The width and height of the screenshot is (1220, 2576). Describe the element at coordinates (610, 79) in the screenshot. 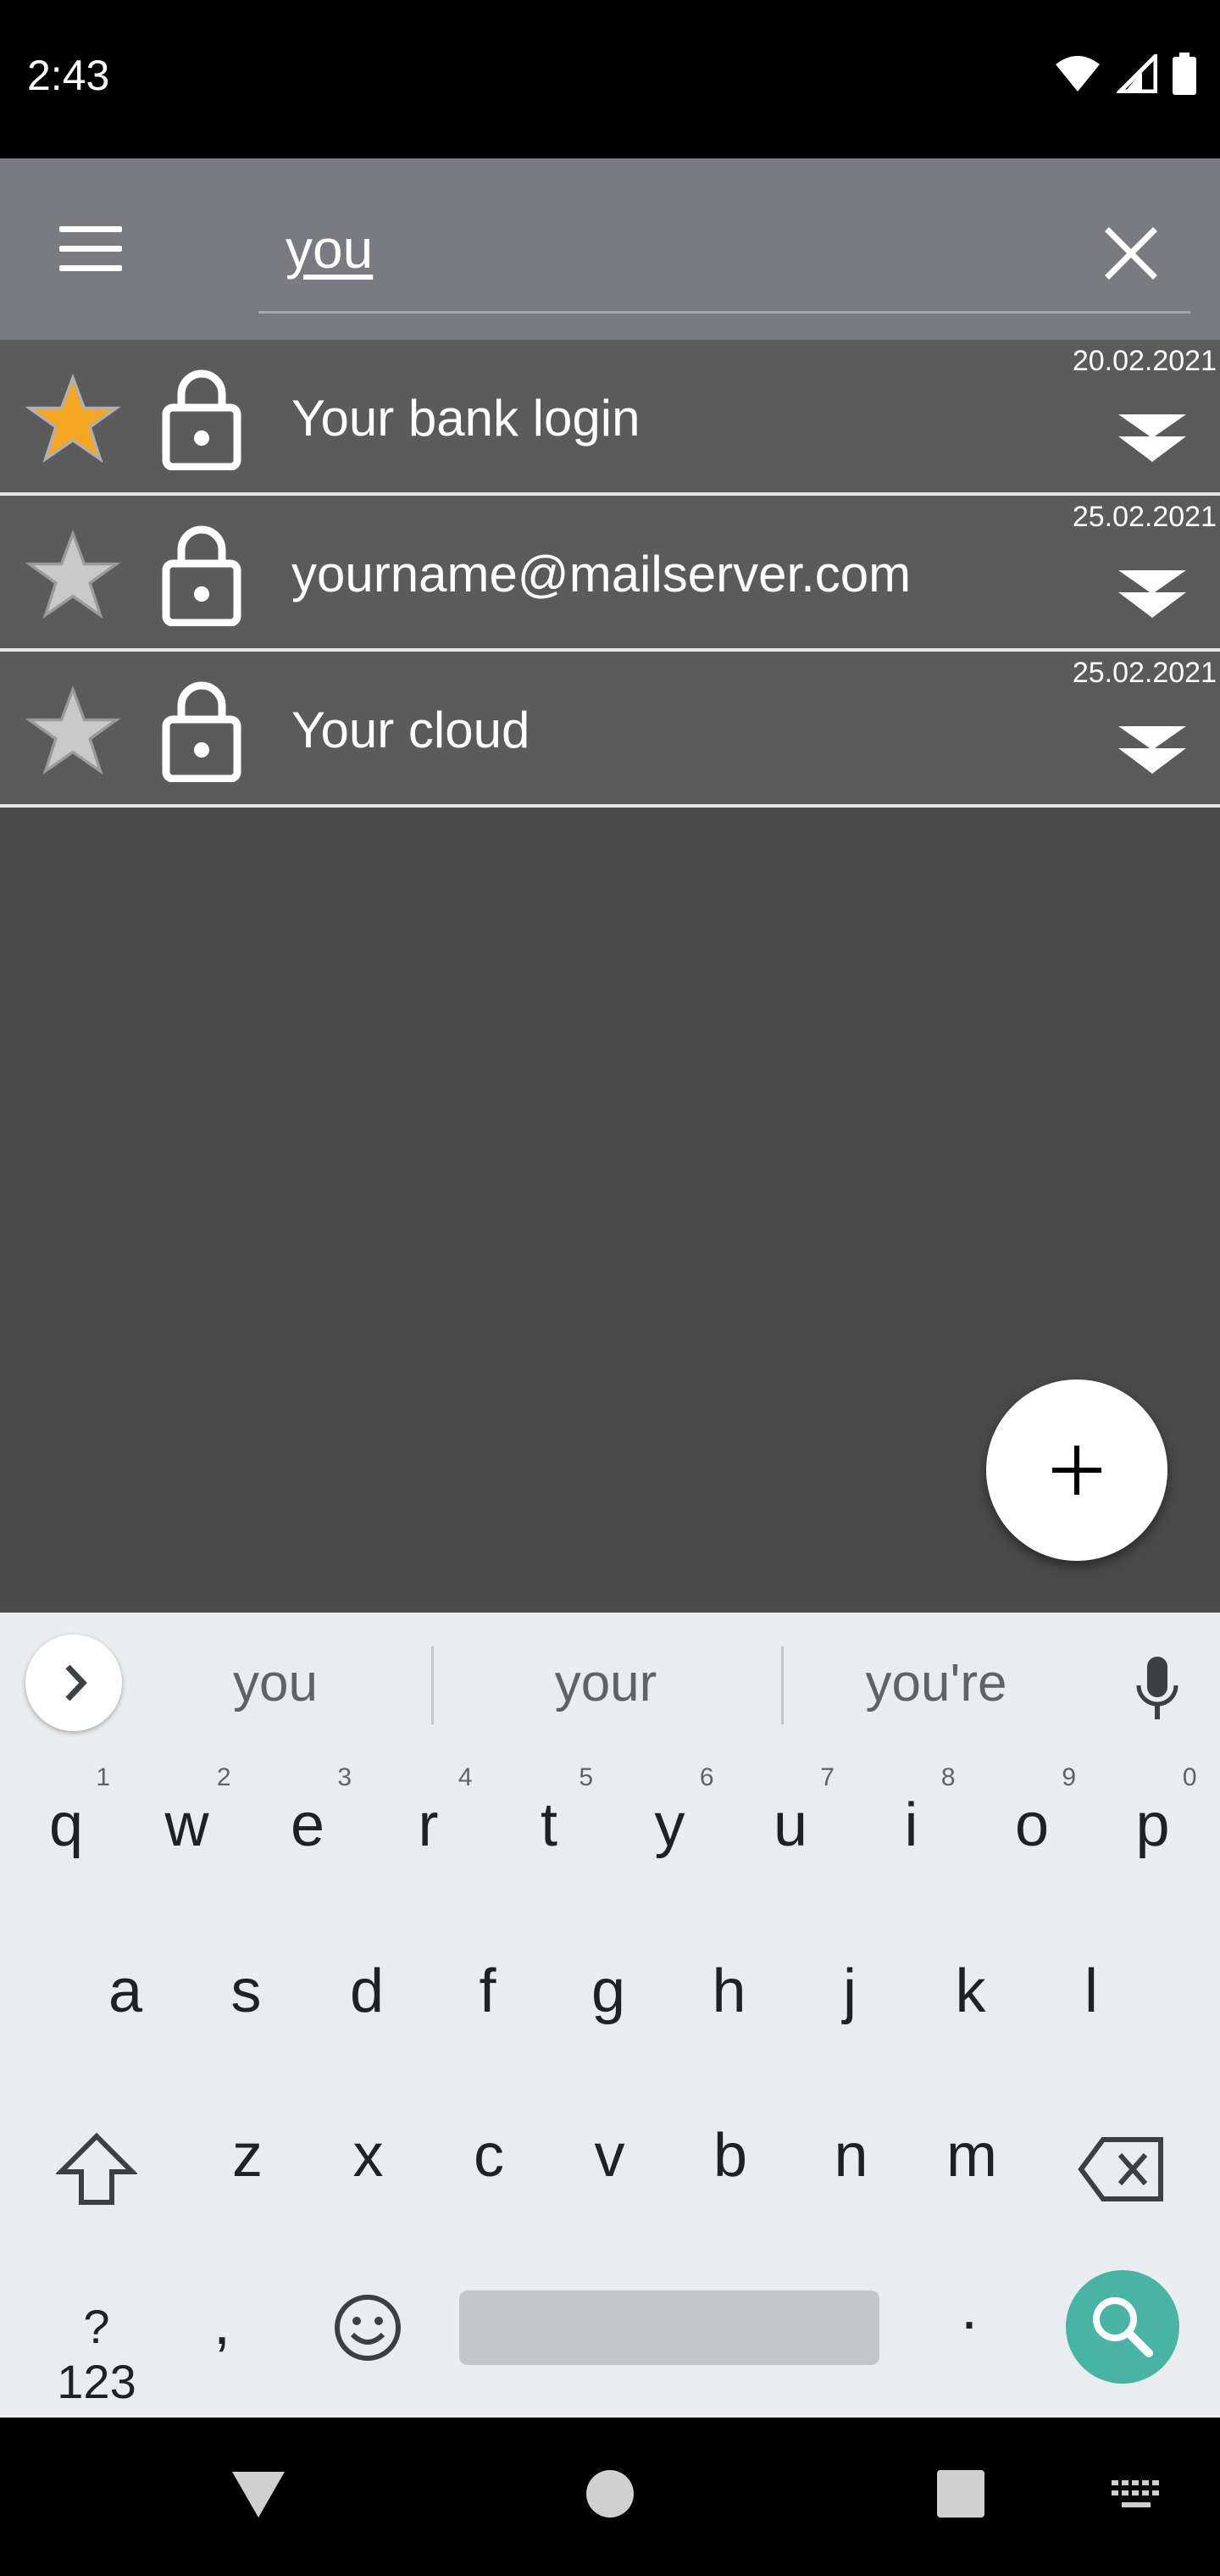

I see `status-bar: 2:43` at that location.